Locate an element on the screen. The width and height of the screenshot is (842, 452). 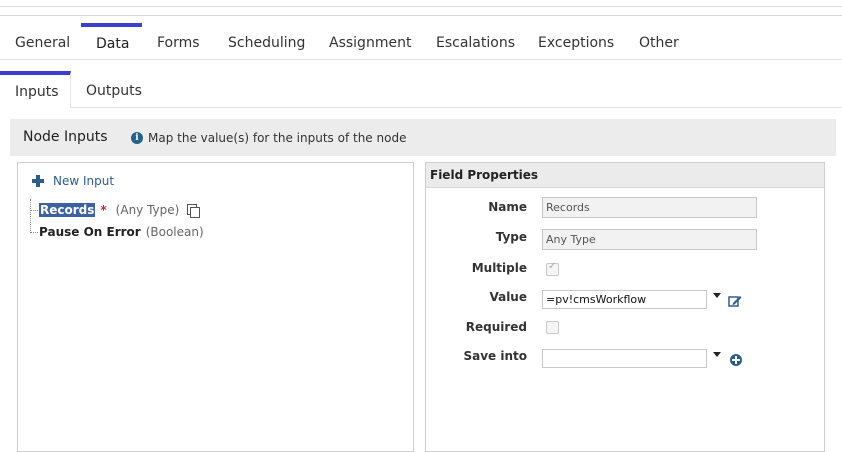
tab-escalations: Escalations is located at coordinates (475, 41).